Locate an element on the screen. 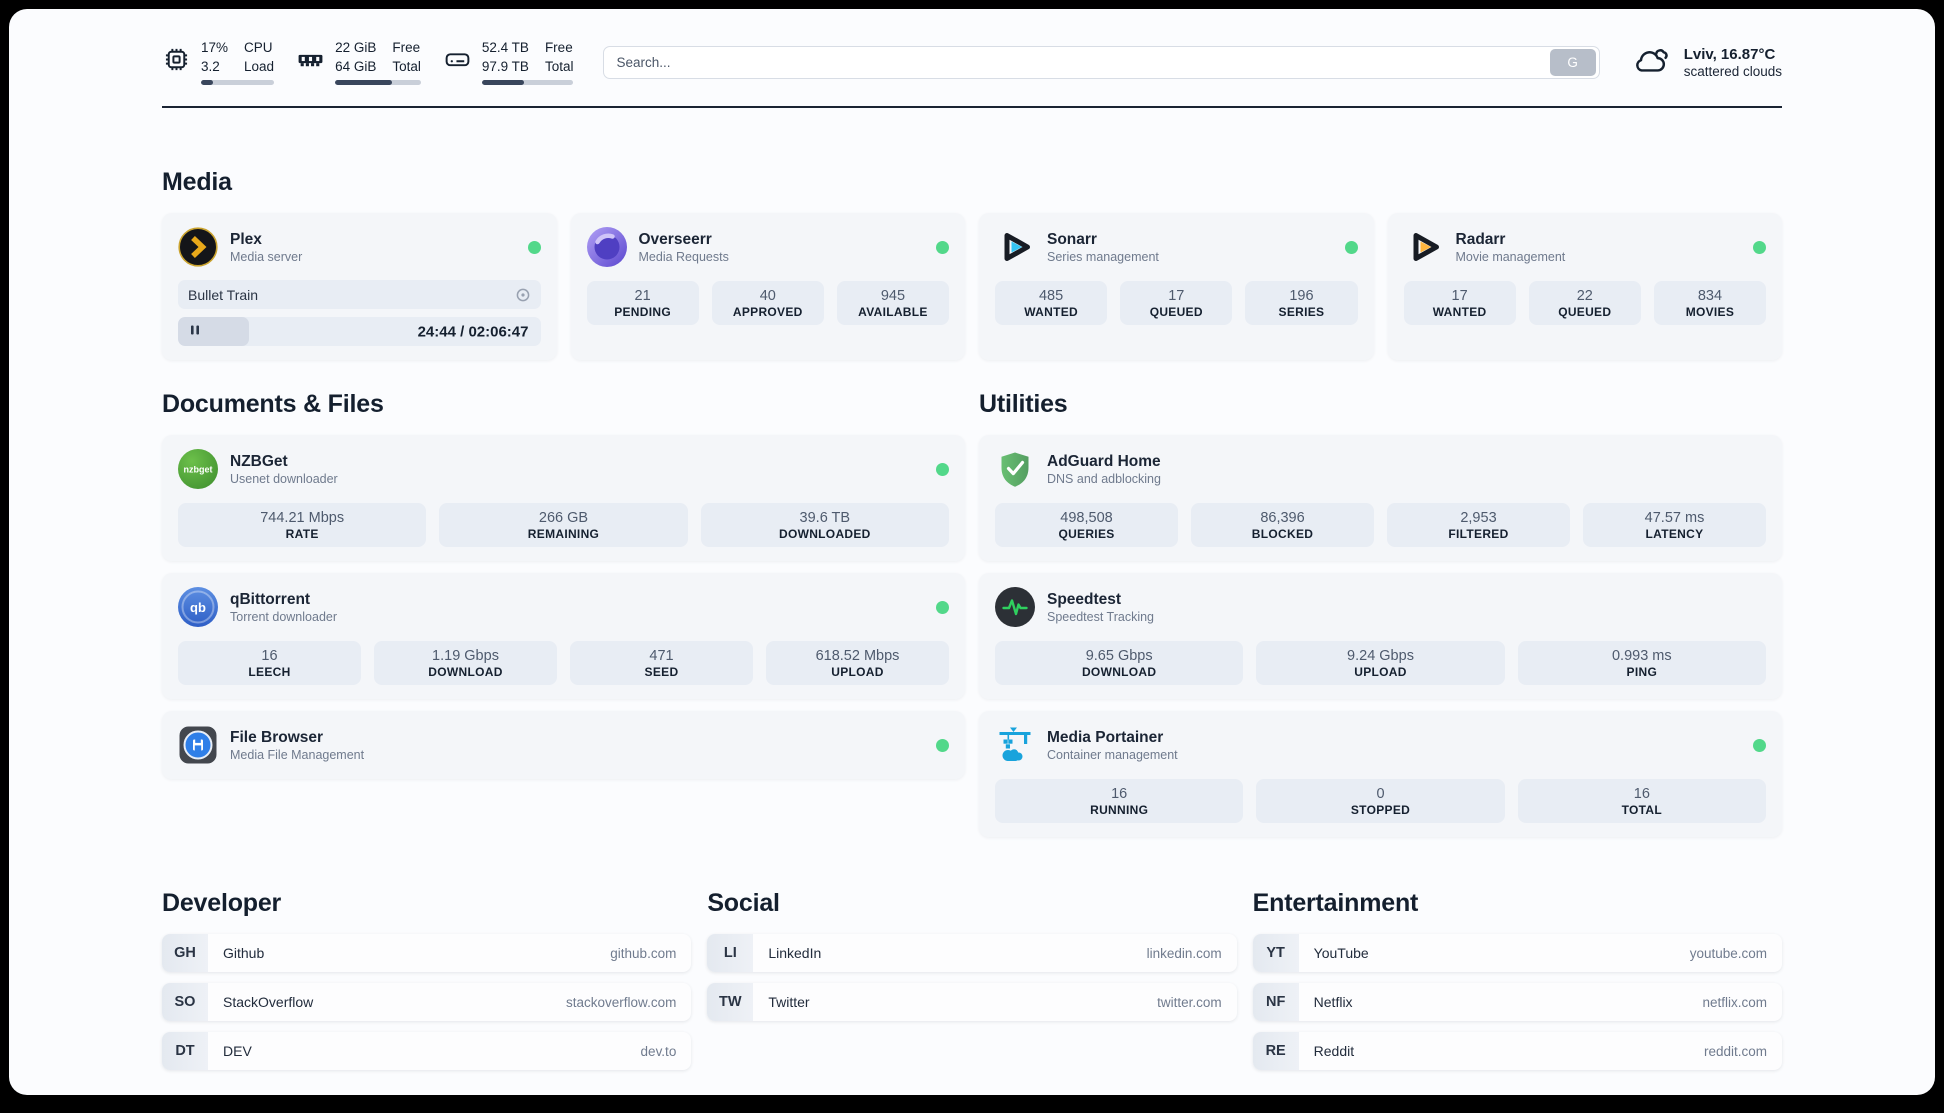  stat-value: 834 is located at coordinates (1710, 296).